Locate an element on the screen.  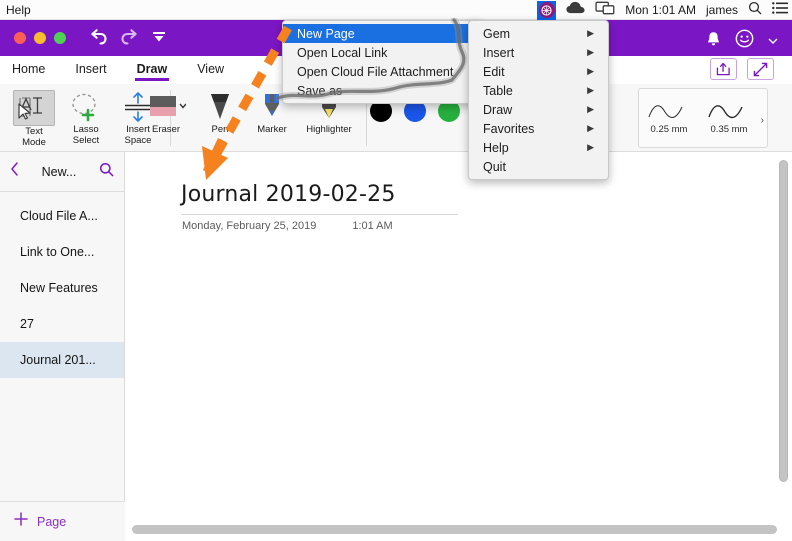
minimize-button is located at coordinates (40, 38).